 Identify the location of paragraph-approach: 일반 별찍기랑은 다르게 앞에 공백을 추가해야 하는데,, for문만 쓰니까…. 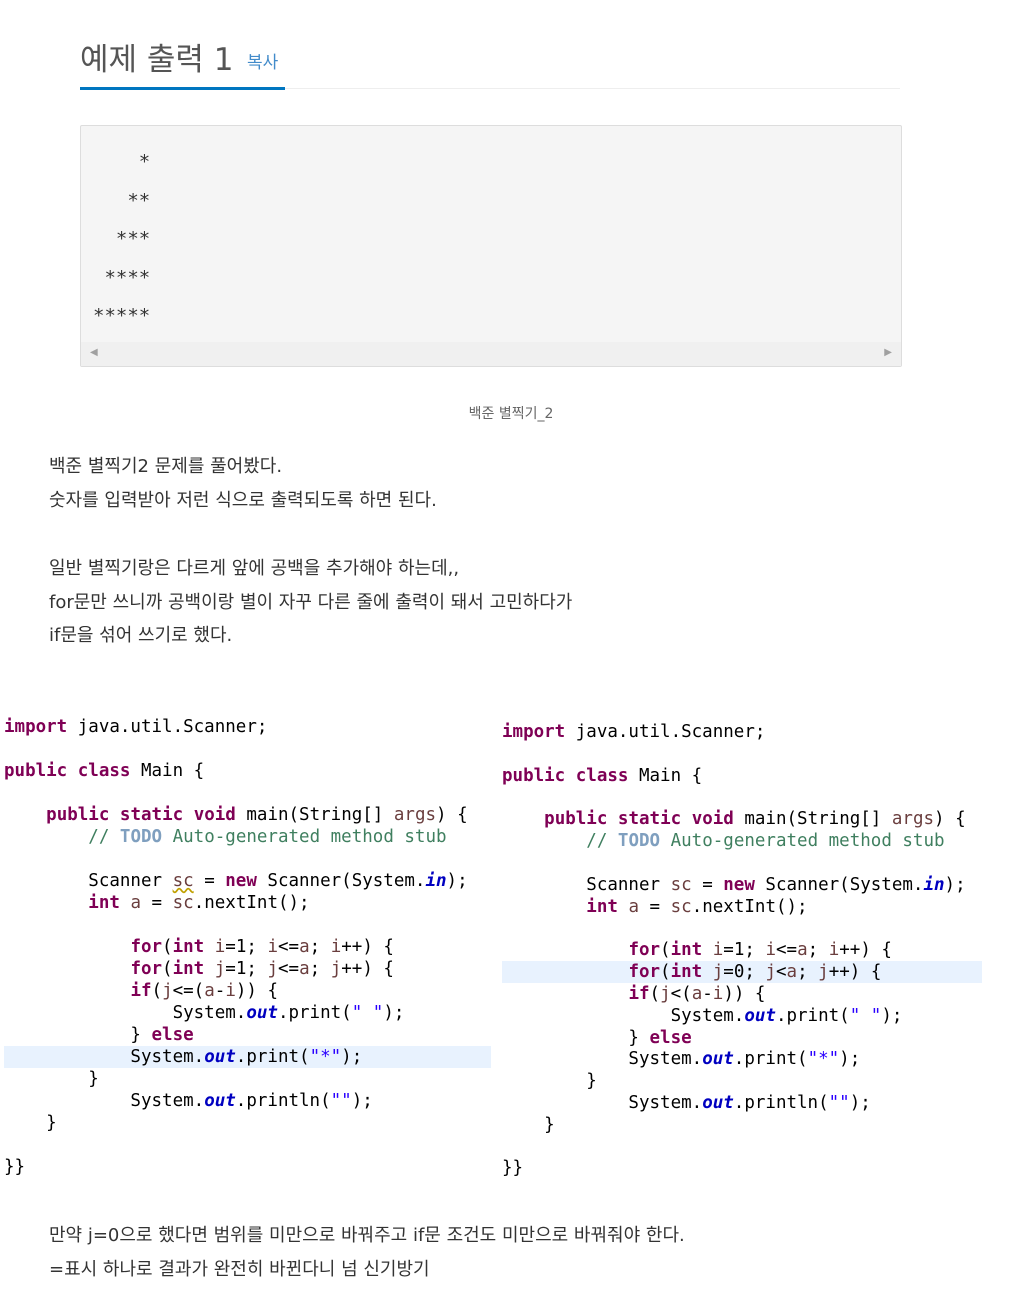
(310, 602).